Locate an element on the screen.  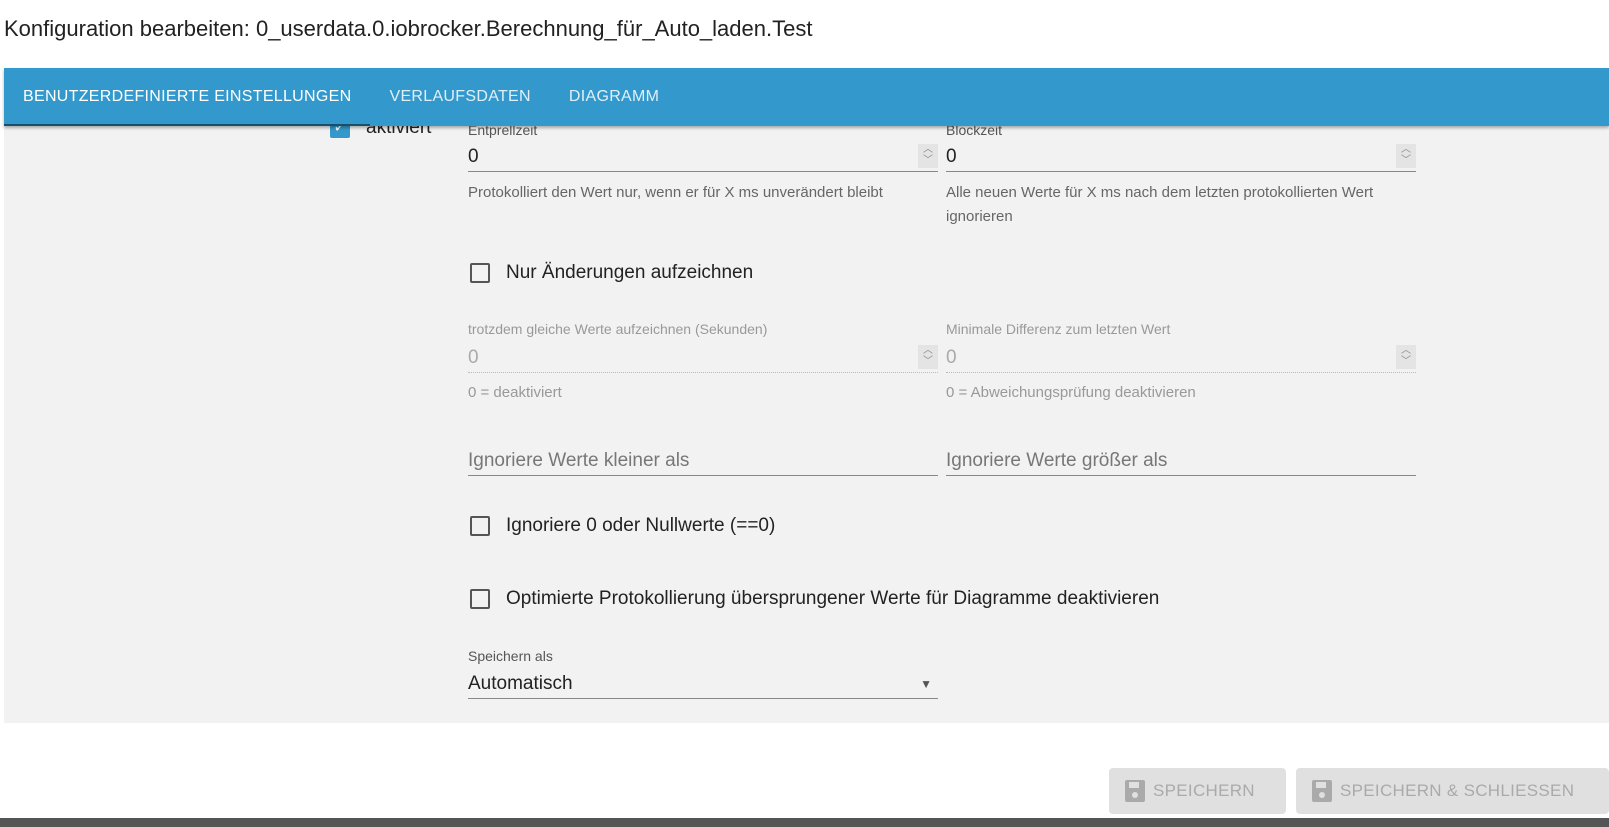
changes-relog-input: 0 ︿ ﹀ is located at coordinates (703, 358).